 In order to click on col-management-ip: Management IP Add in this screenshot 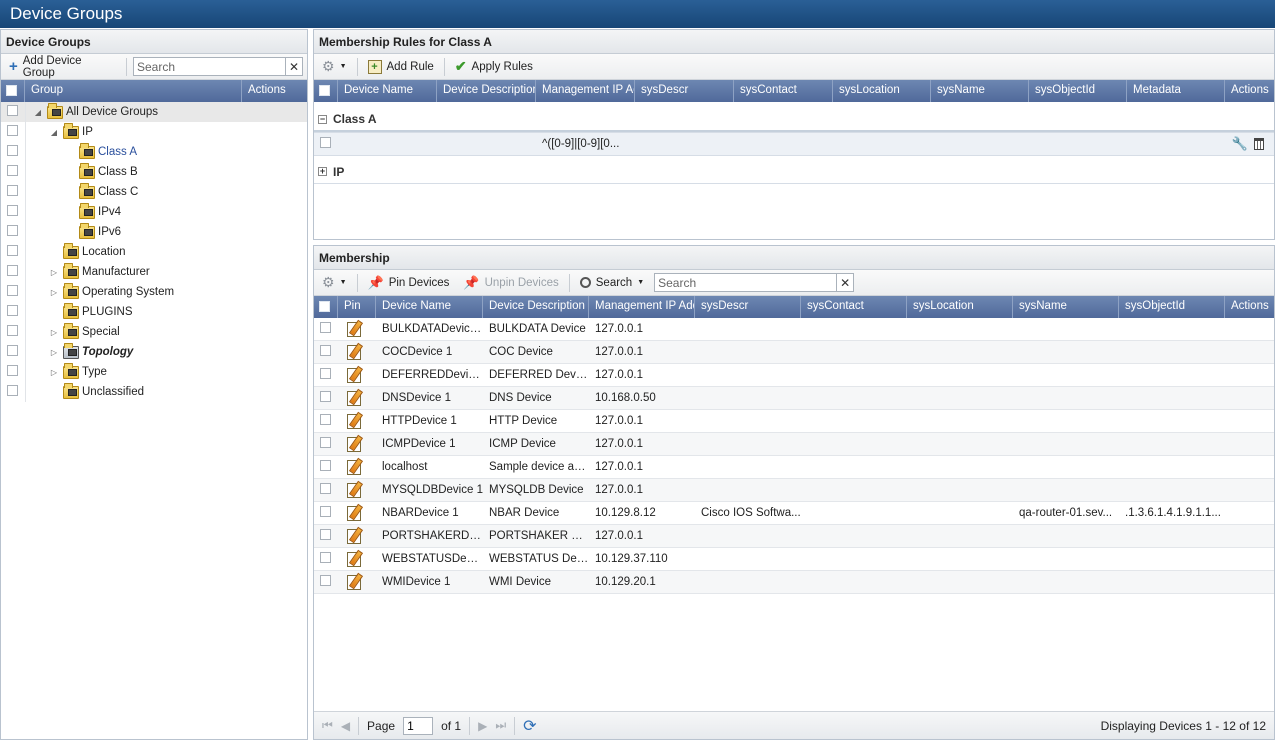, I will do `click(642, 307)`.